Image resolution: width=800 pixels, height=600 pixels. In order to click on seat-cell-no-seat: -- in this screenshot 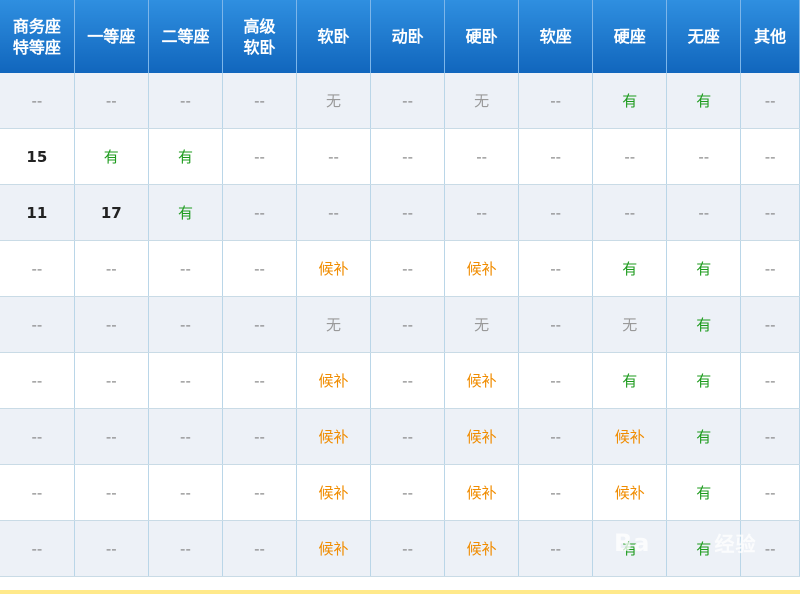, I will do `click(704, 156)`.